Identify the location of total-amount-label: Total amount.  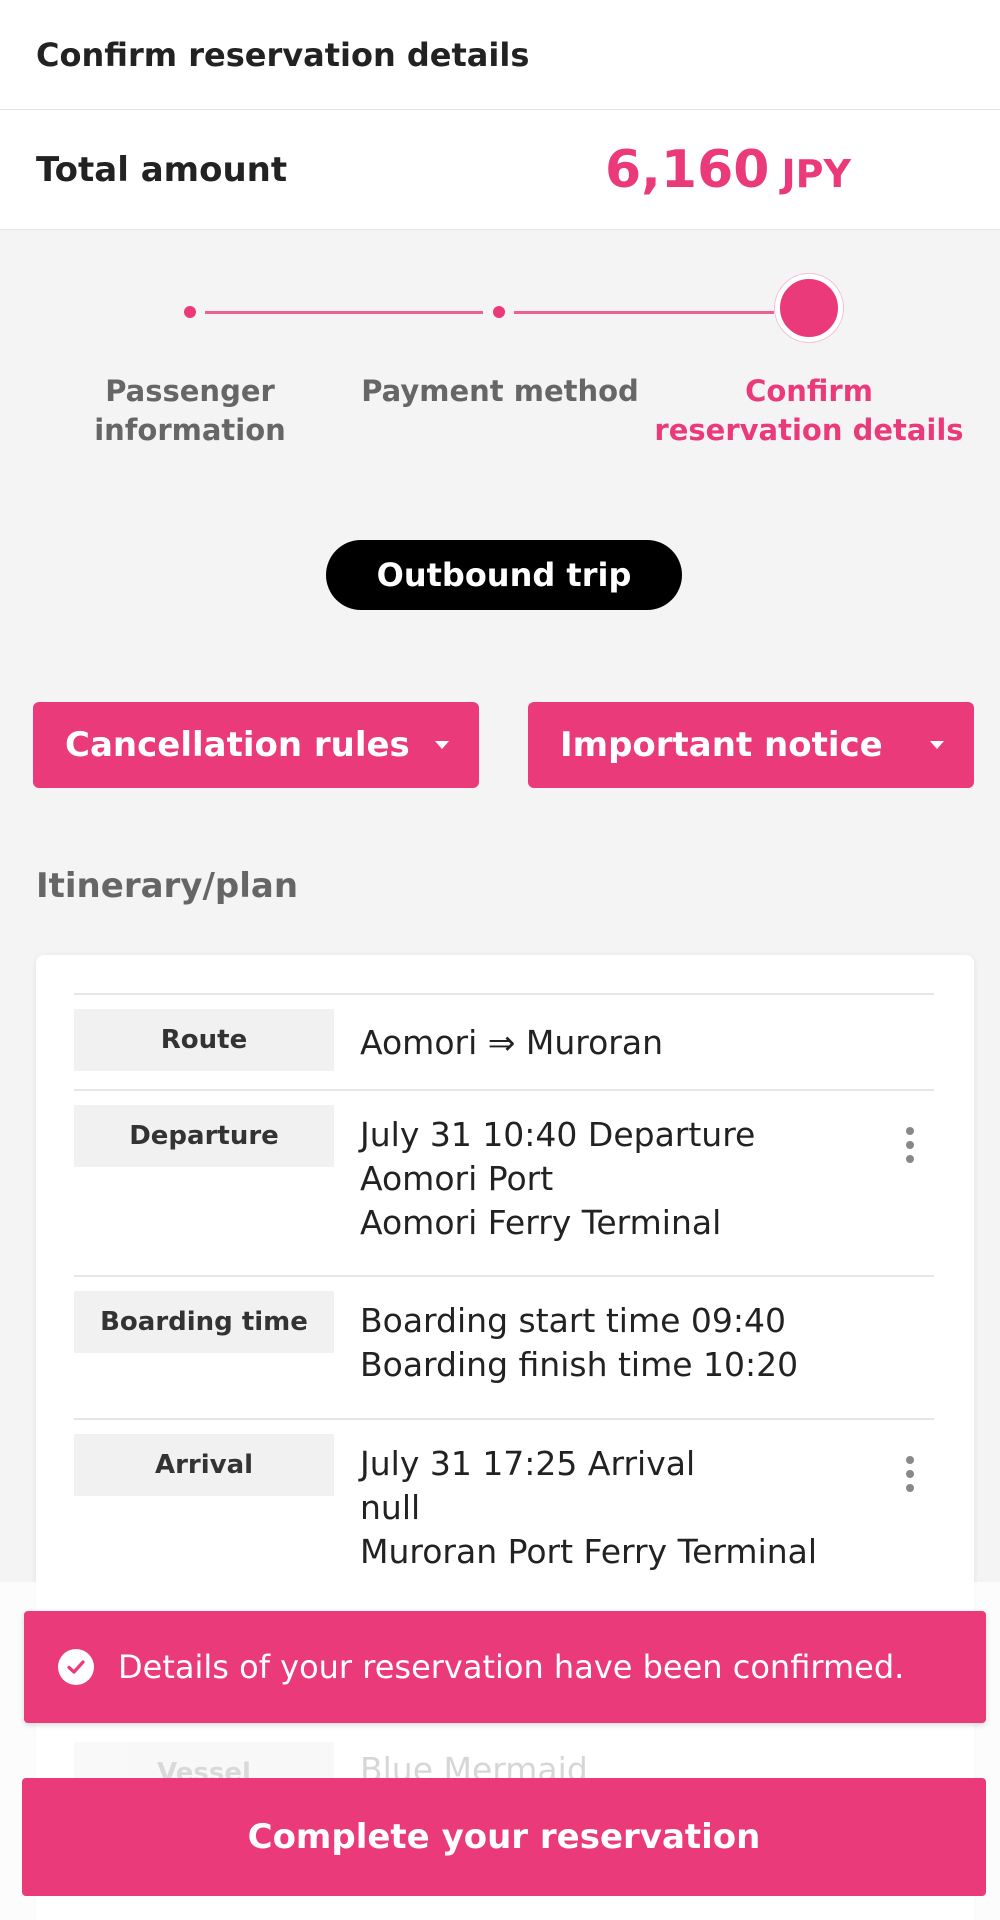
(162, 169).